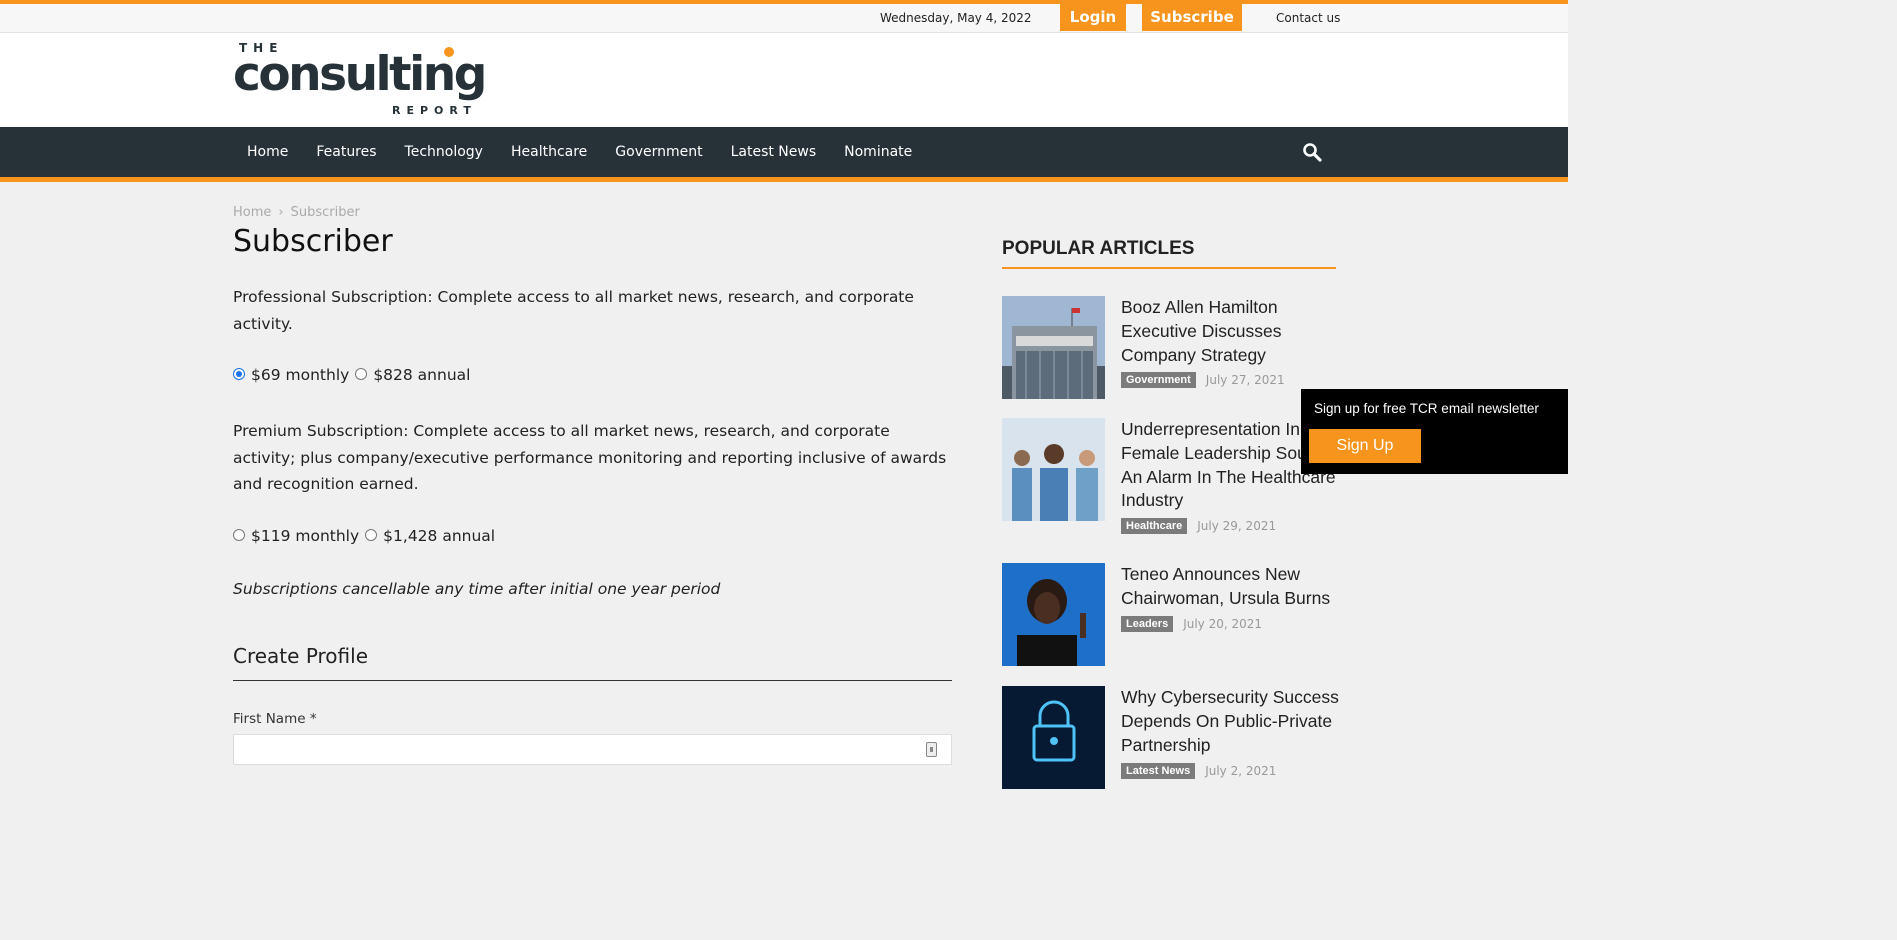 Image resolution: width=1897 pixels, height=940 pixels. What do you see at coordinates (325, 212) in the screenshot?
I see `breadcrumb-current: Subscriber` at bounding box center [325, 212].